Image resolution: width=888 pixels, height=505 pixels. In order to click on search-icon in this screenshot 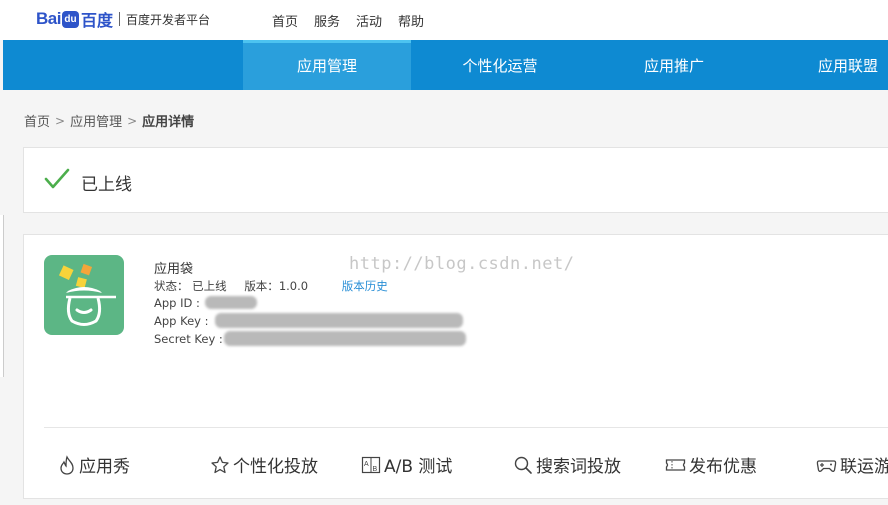, I will do `click(523, 465)`.